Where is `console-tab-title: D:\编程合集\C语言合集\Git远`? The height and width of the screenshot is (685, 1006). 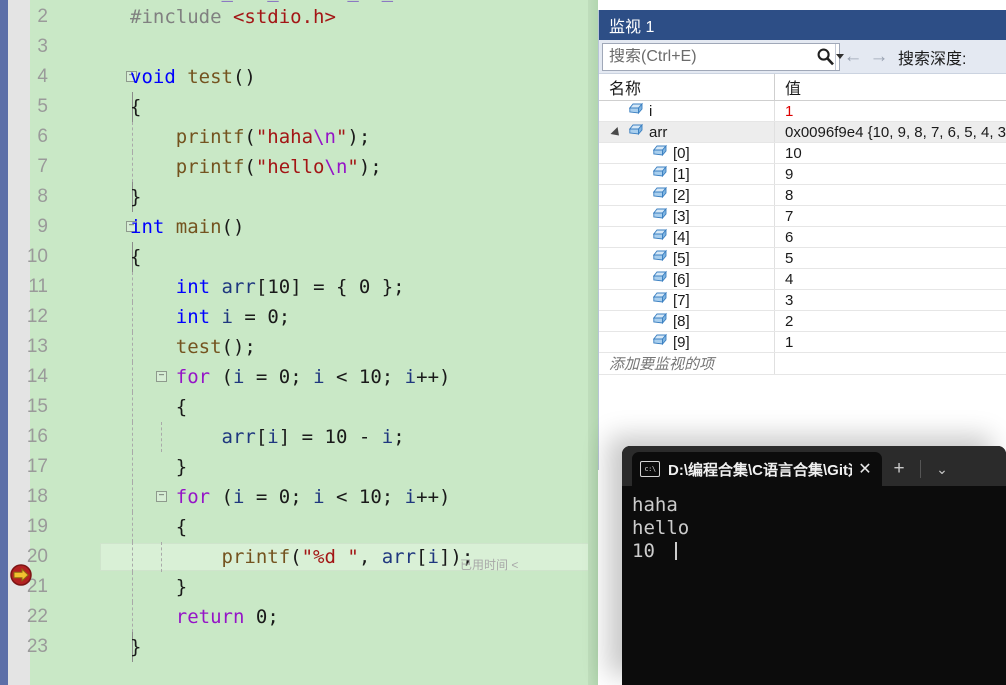
console-tab-title: D:\编程合集\C语言合集\Git远 is located at coordinates (760, 470).